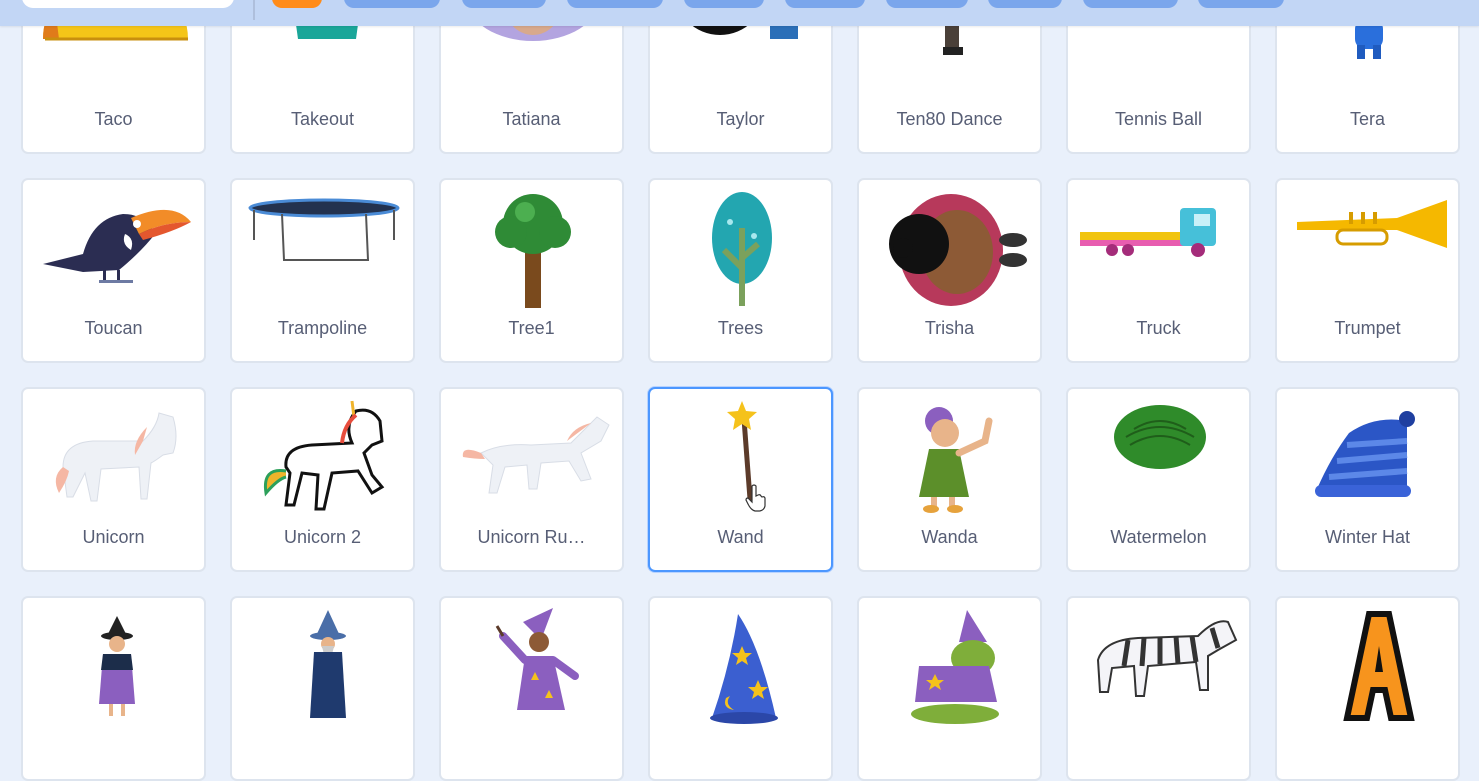 The width and height of the screenshot is (1479, 781). Describe the element at coordinates (739, 13) in the screenshot. I see `category-filter-bar` at that location.